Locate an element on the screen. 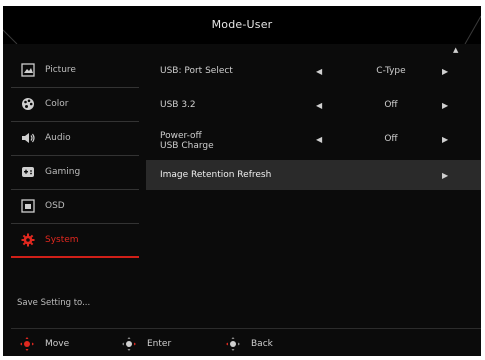 This screenshot has width=485, height=360. setting-label-line1: Power-off is located at coordinates (181, 136).